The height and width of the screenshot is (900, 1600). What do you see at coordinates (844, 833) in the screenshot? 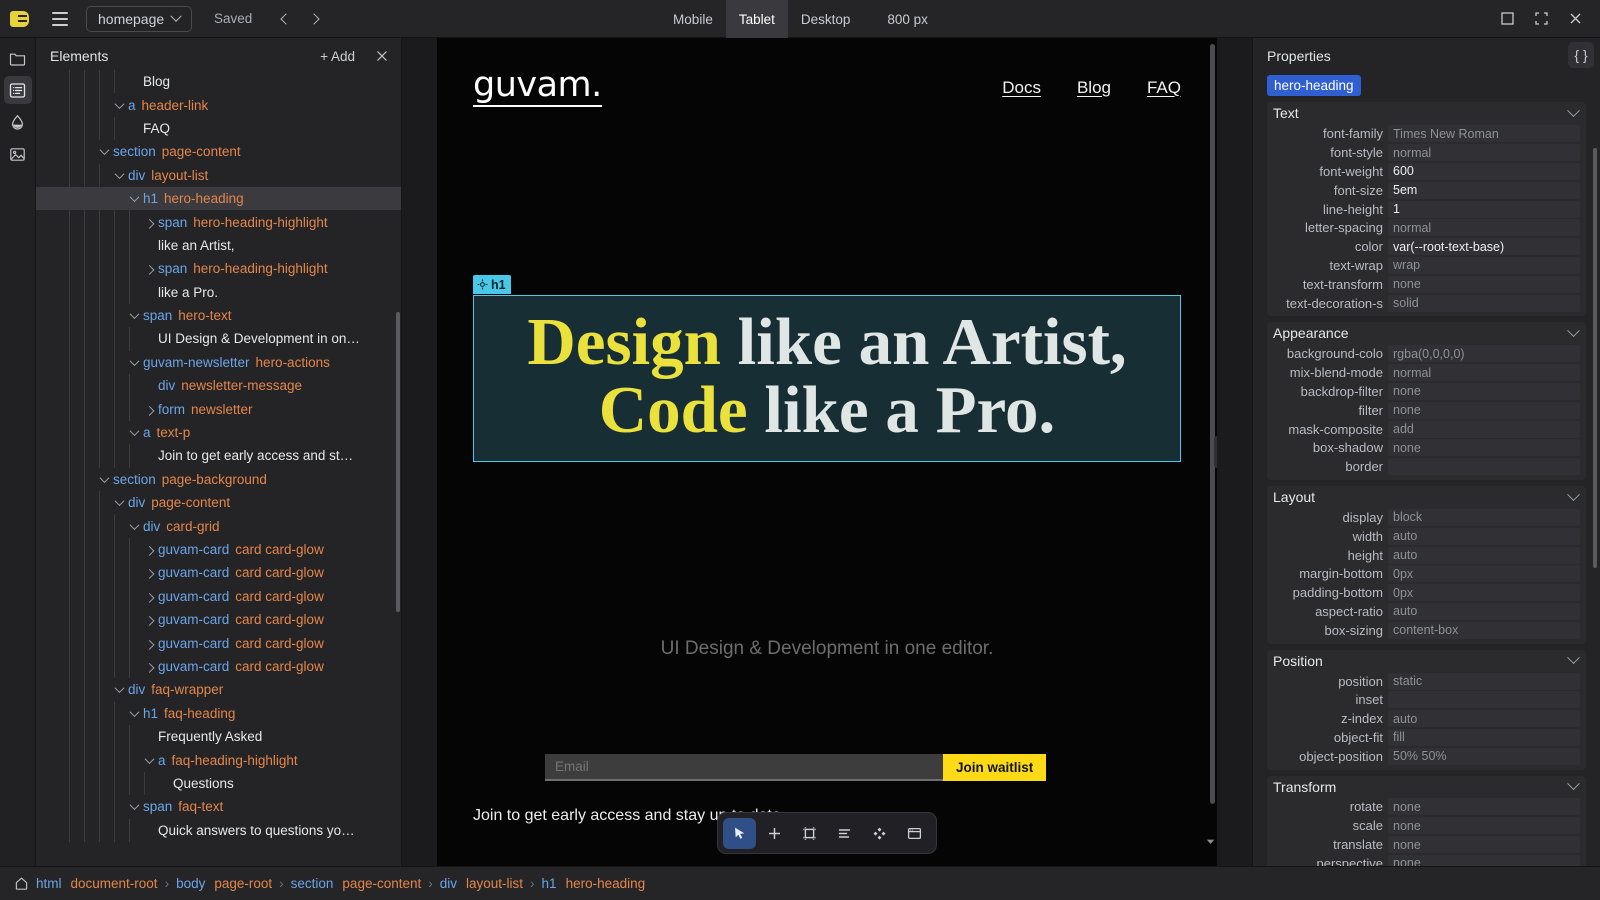
I see `text-align-tool-icon` at bounding box center [844, 833].